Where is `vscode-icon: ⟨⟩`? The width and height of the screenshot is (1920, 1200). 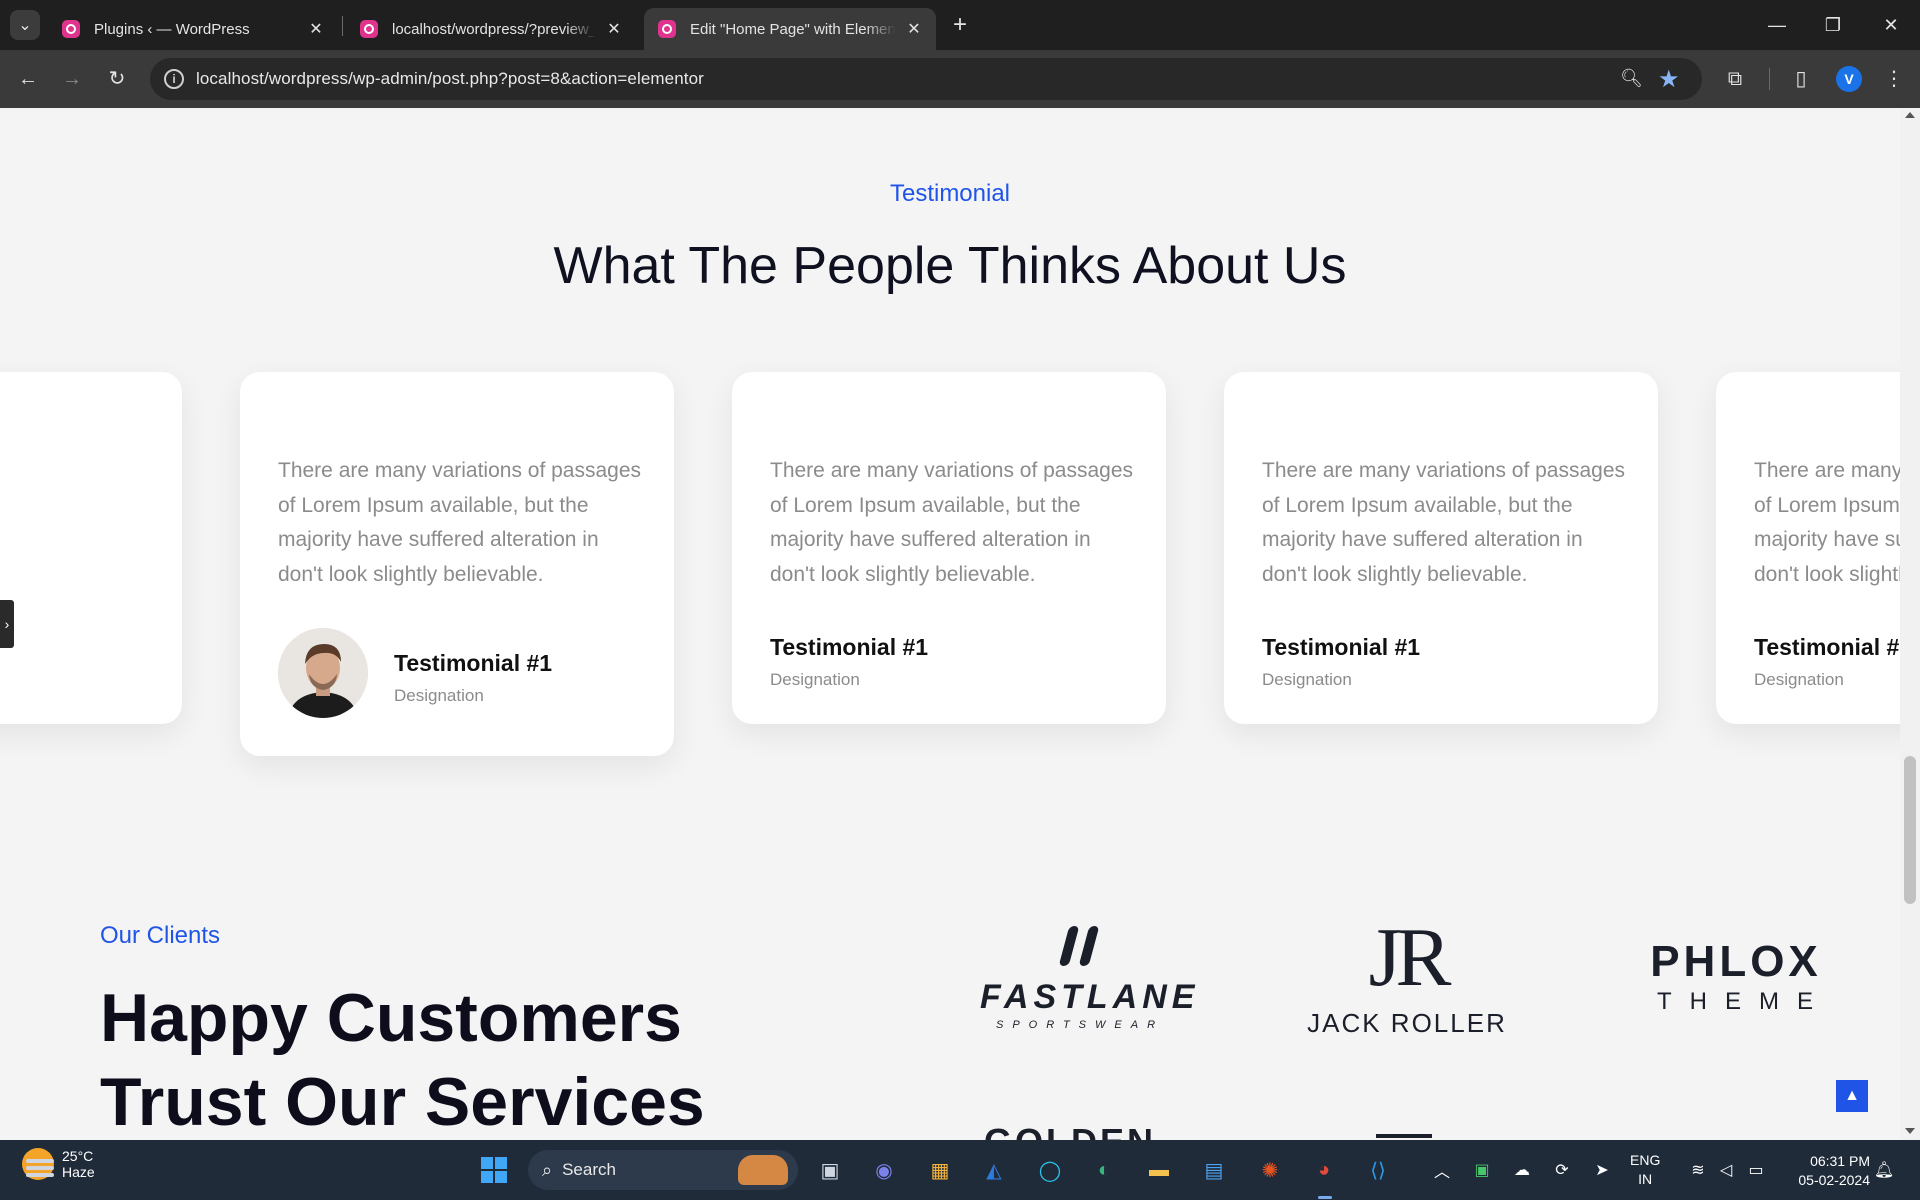 vscode-icon: ⟨⟩ is located at coordinates (1378, 1170).